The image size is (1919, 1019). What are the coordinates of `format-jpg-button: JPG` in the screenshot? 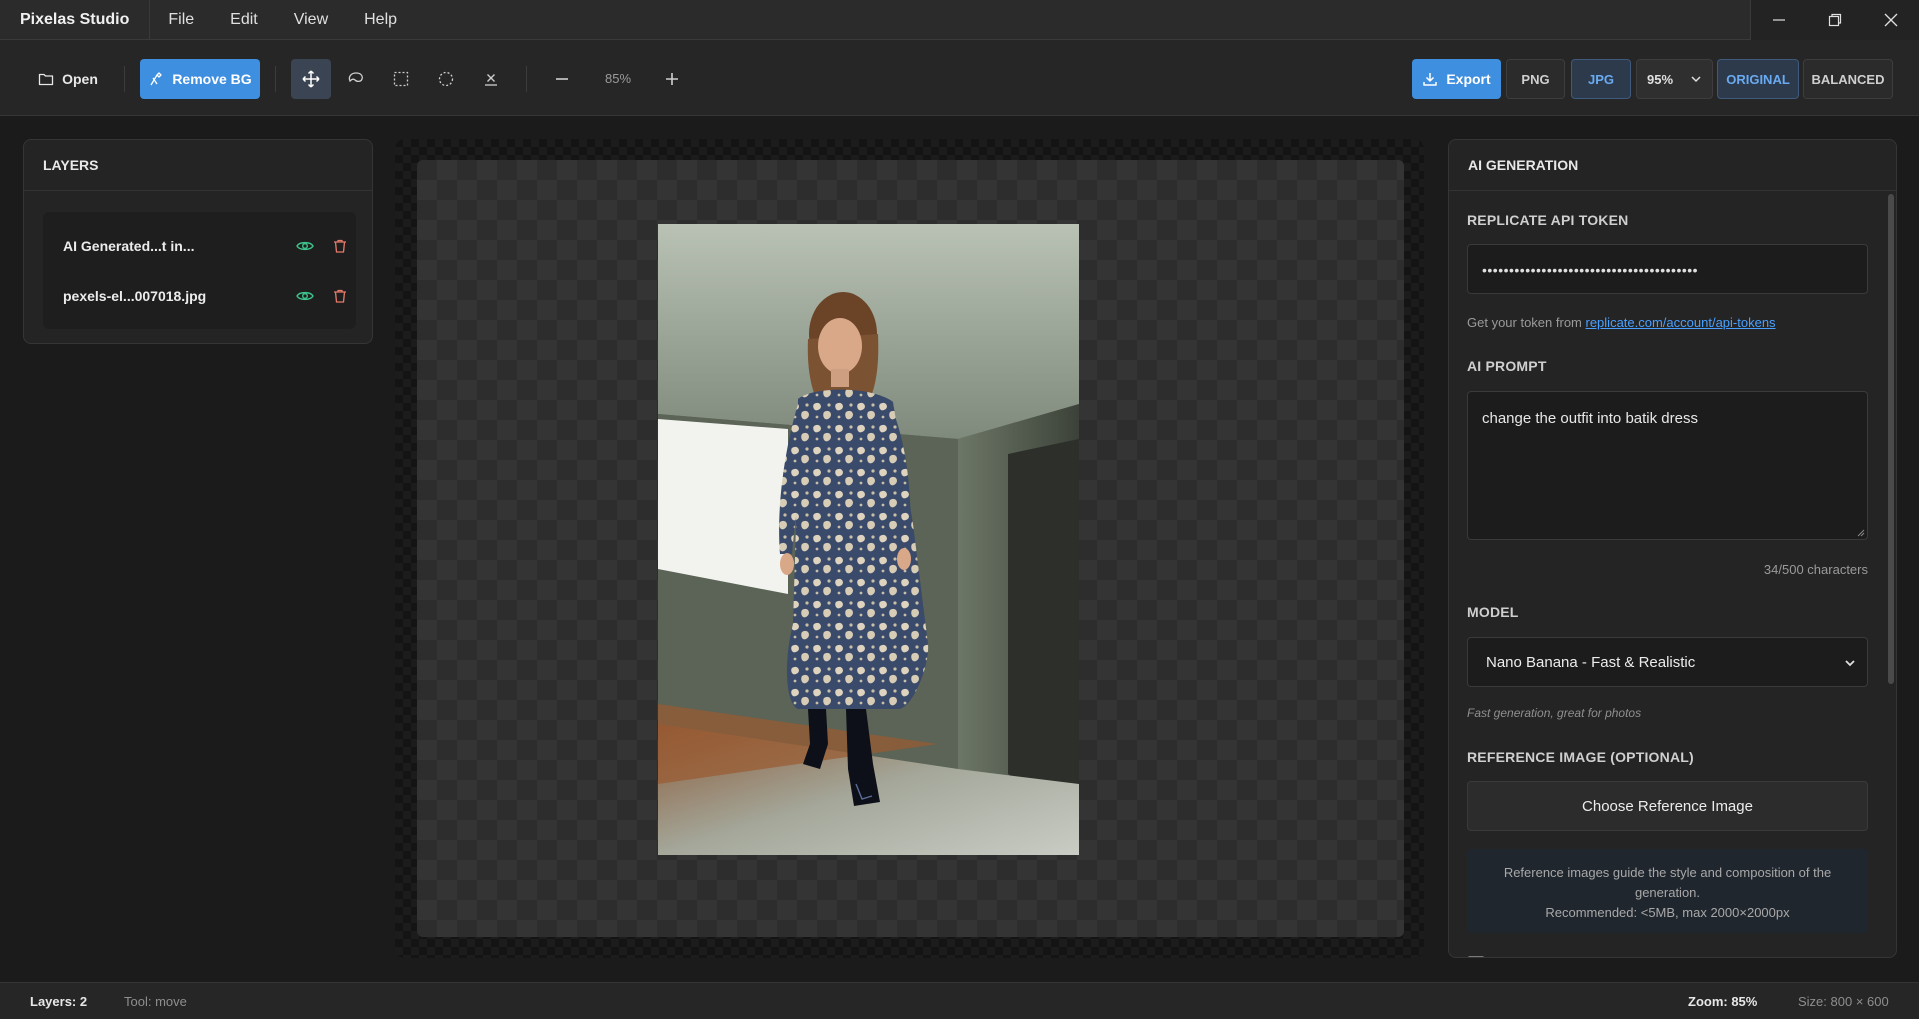 It's located at (1601, 79).